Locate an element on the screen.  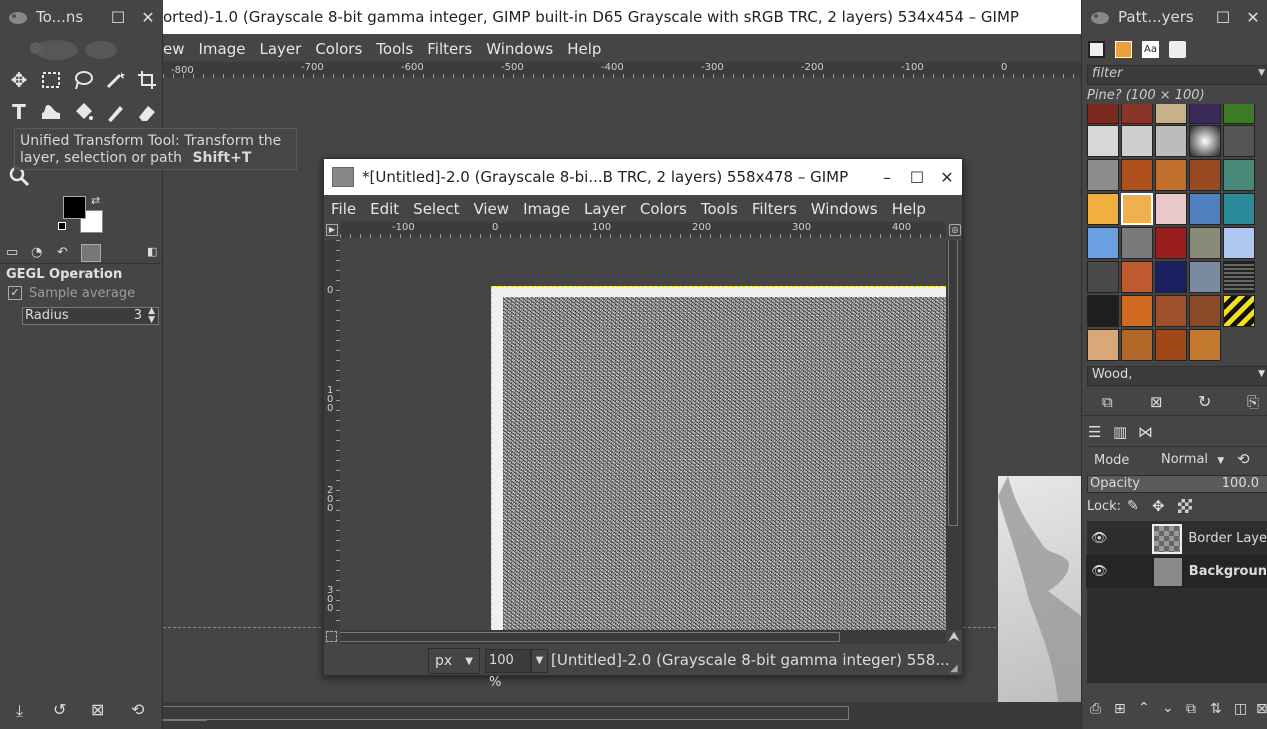
document-history-tab-icon is located at coordinates (1177, 49).